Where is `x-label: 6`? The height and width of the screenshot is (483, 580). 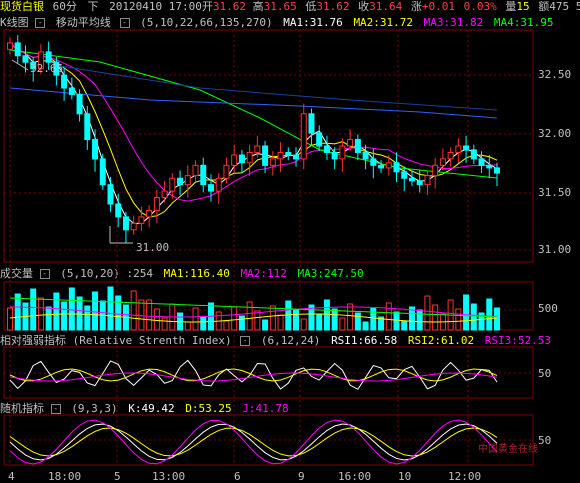 x-label: 6 is located at coordinates (237, 476).